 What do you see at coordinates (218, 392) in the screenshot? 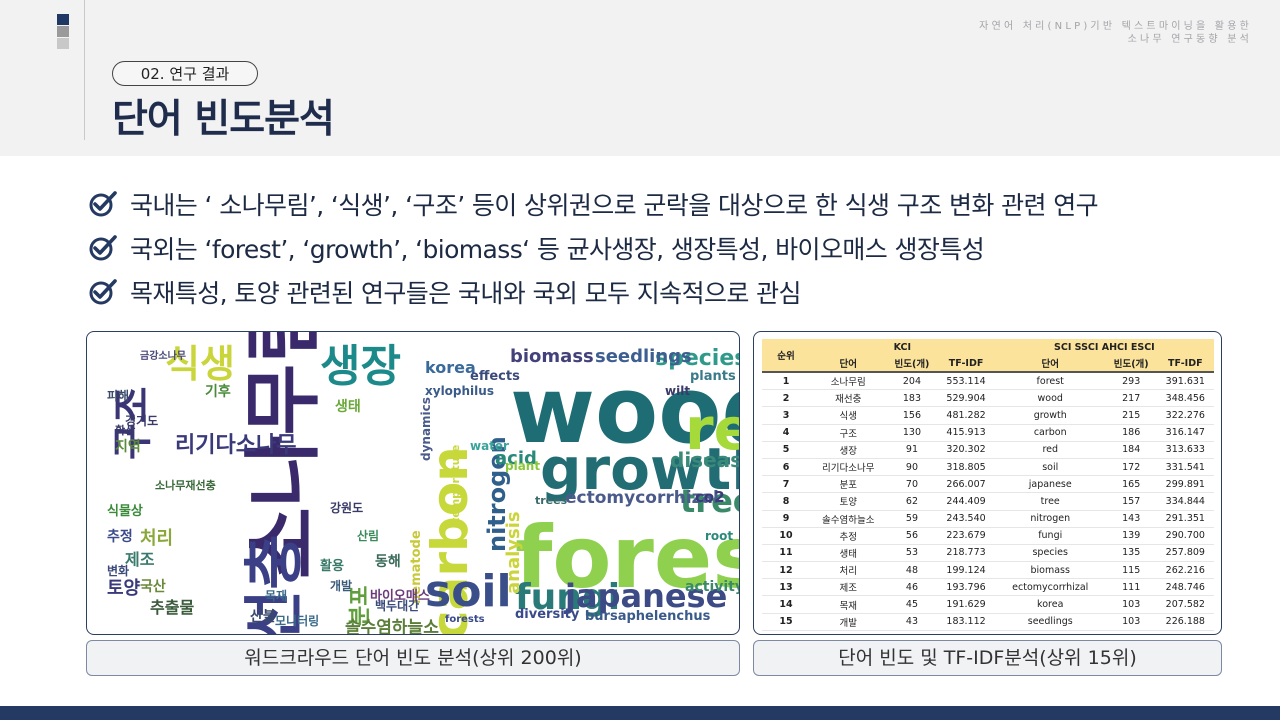
I see `cloud-word: 기후` at bounding box center [218, 392].